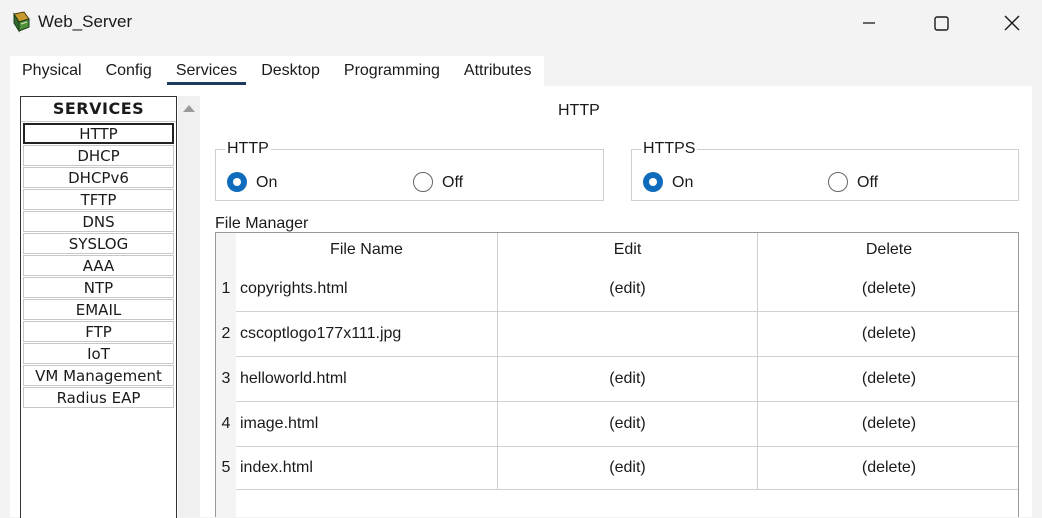  I want to click on column-header-delete: Delete, so click(889, 249).